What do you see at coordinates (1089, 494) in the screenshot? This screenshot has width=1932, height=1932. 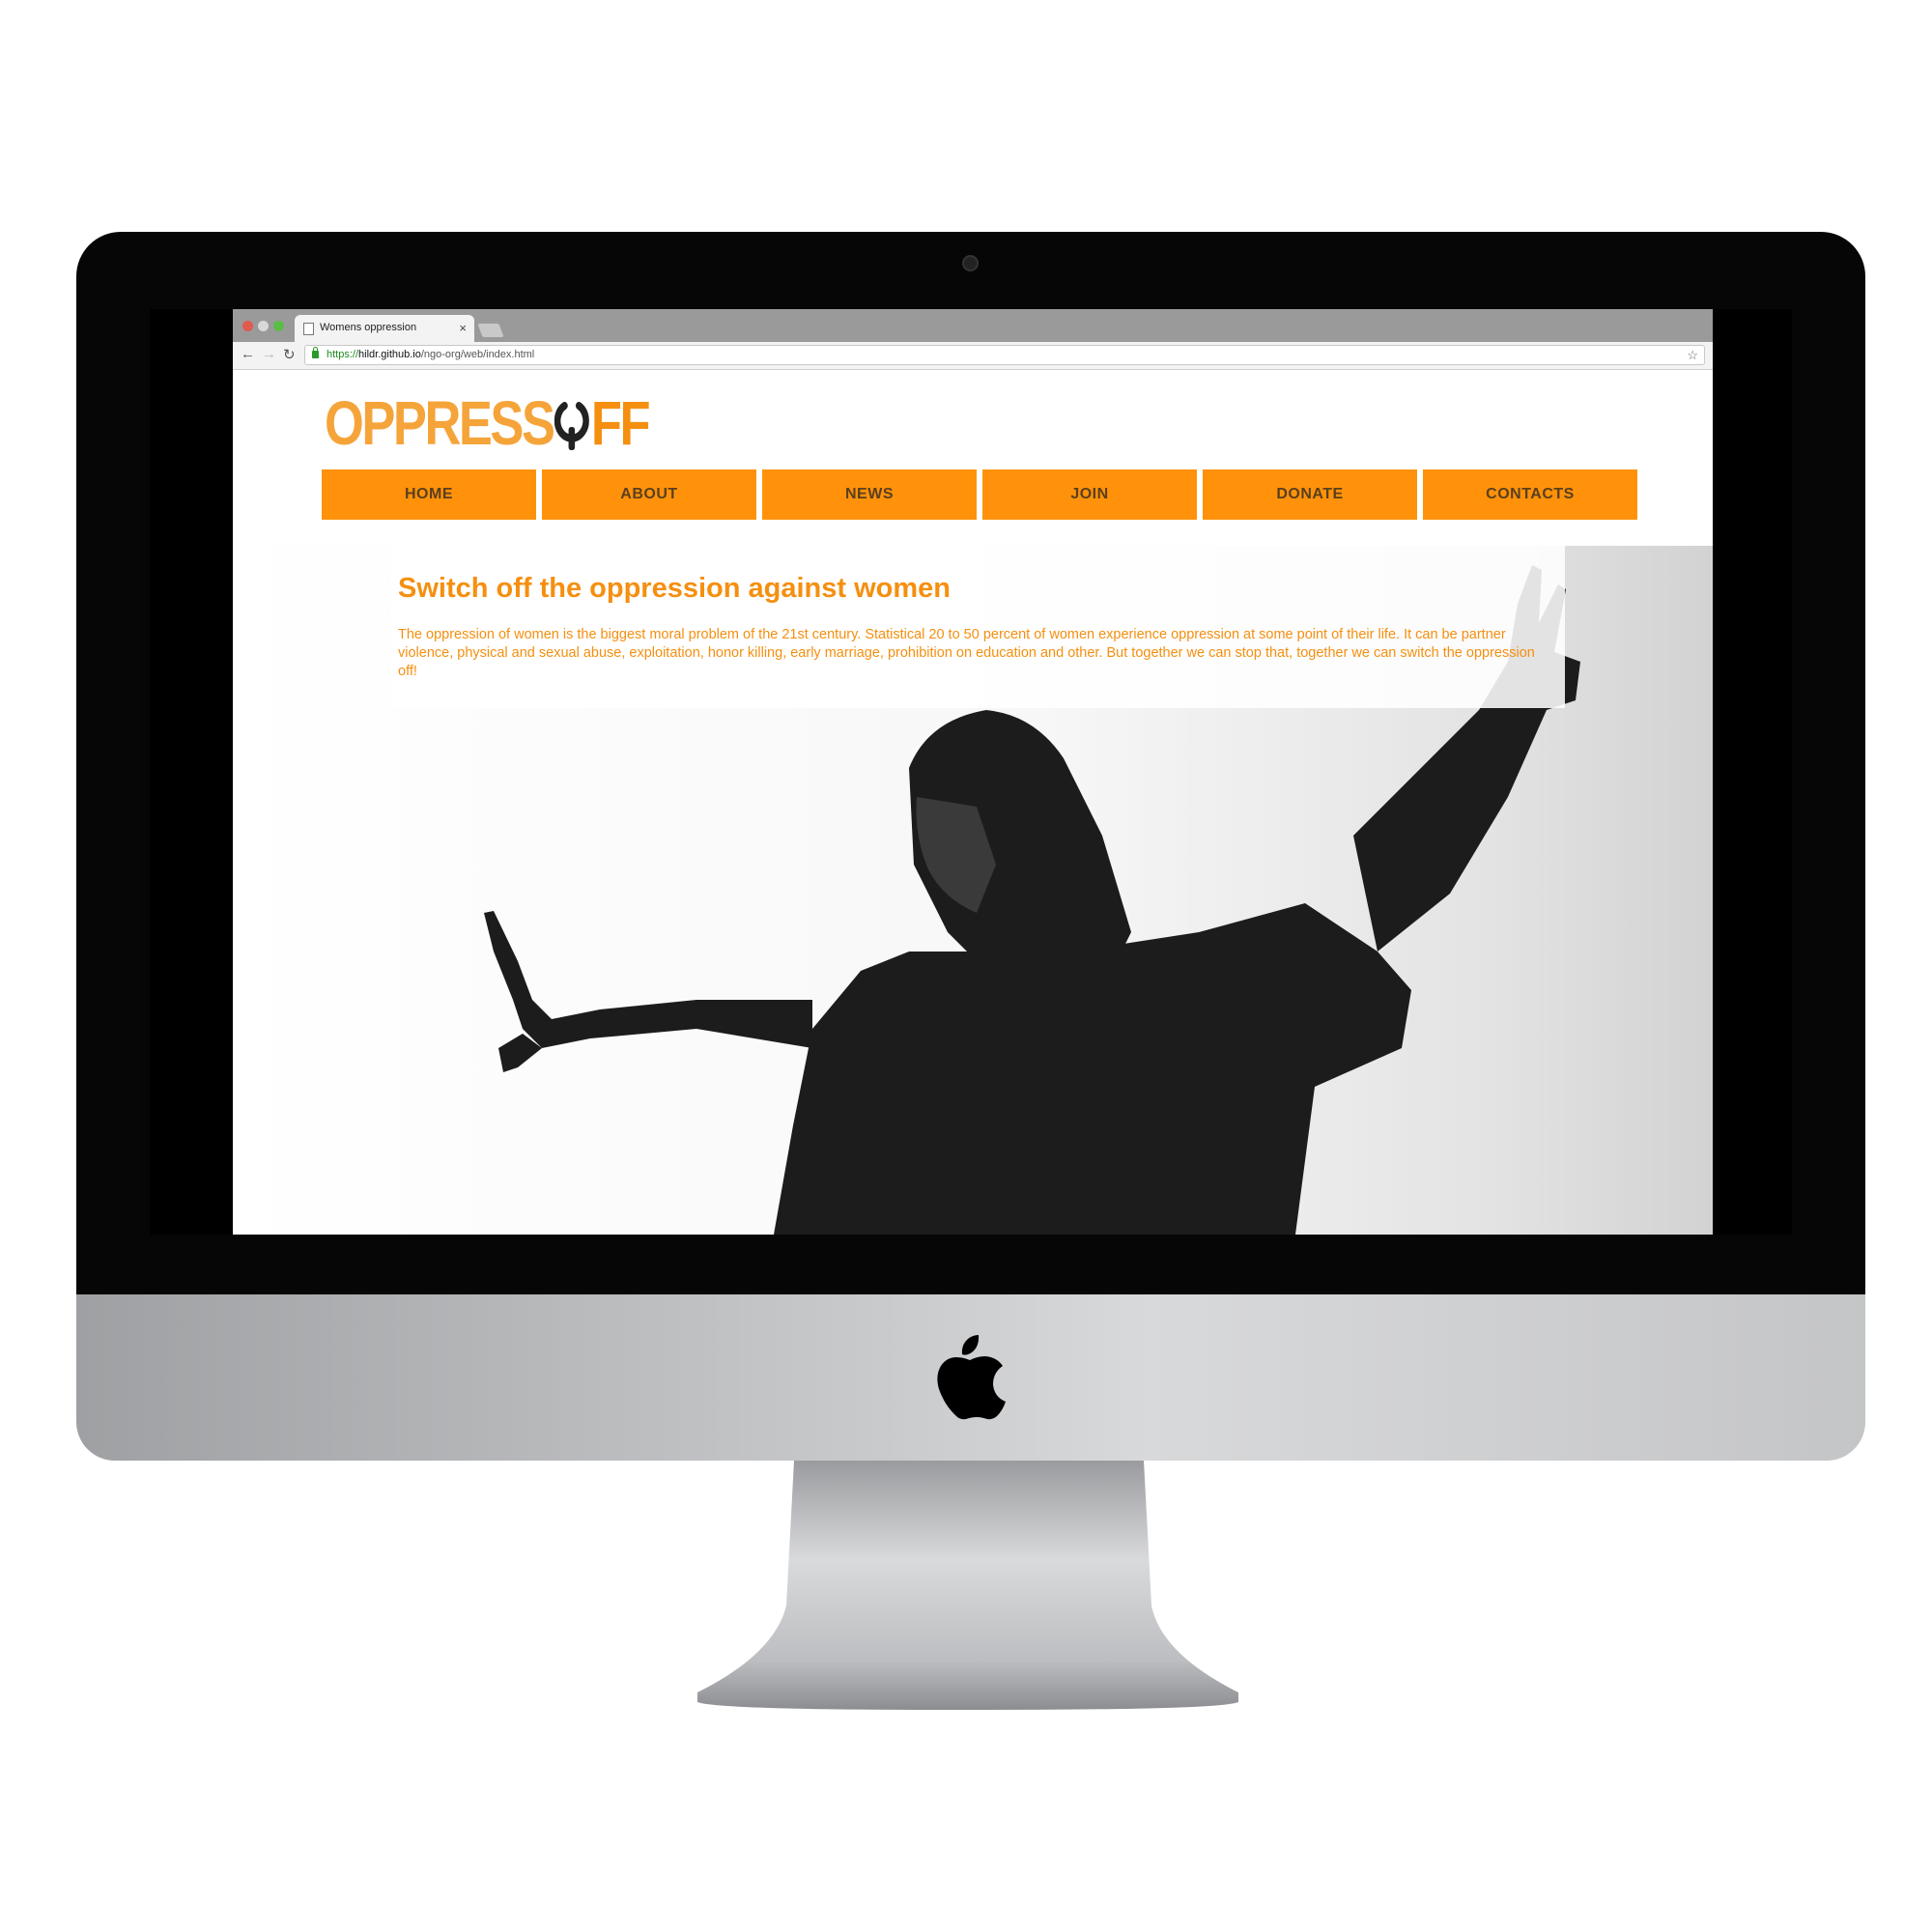 I see `menu-item-join: JOIN` at bounding box center [1089, 494].